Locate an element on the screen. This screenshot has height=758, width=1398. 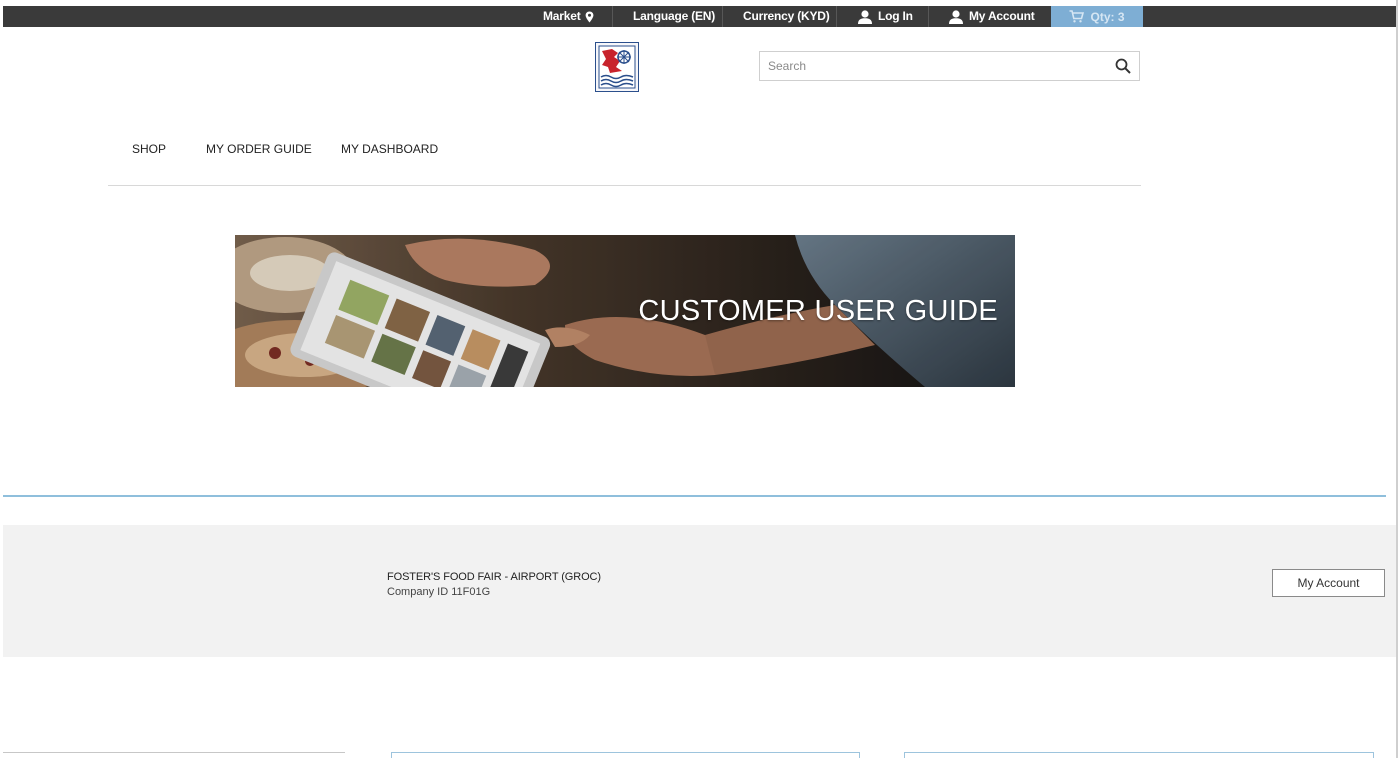
market-selector: Market is located at coordinates (568, 16).